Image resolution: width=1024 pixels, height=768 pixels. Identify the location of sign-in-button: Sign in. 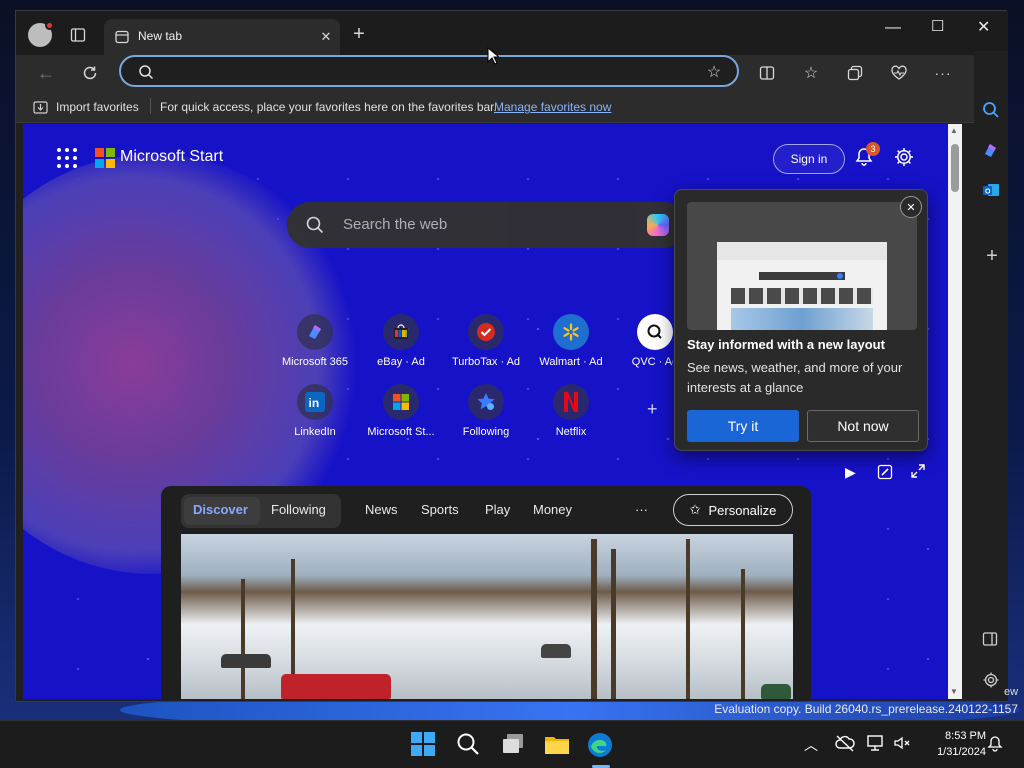
(809, 159).